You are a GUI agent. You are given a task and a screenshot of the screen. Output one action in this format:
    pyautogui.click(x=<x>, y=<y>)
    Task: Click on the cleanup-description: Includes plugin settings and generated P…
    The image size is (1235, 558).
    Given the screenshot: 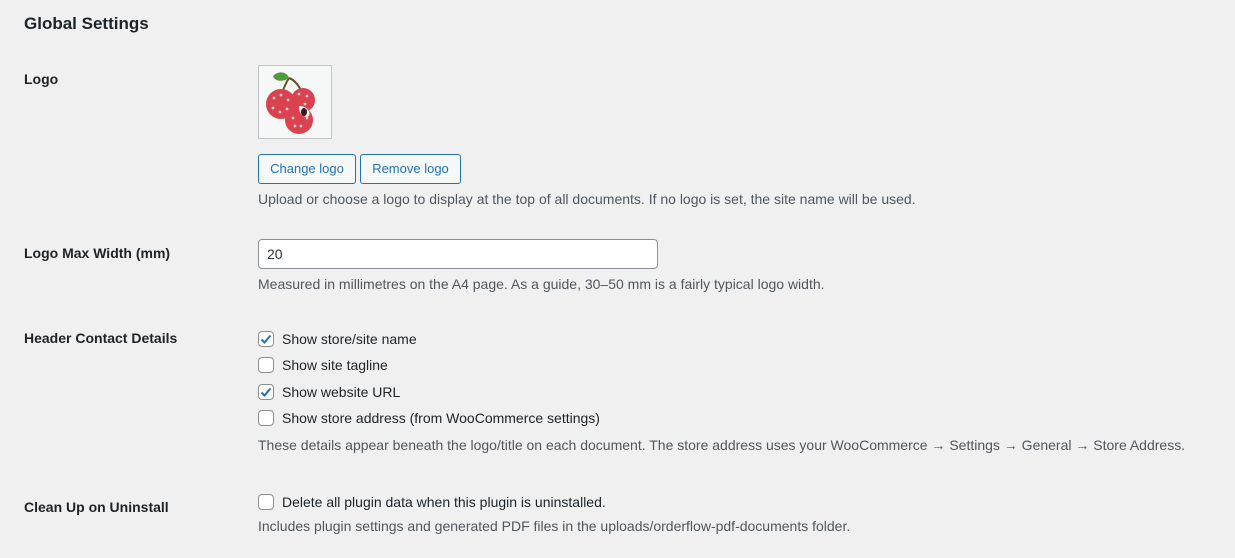 What is the action you would take?
    pyautogui.click(x=554, y=526)
    